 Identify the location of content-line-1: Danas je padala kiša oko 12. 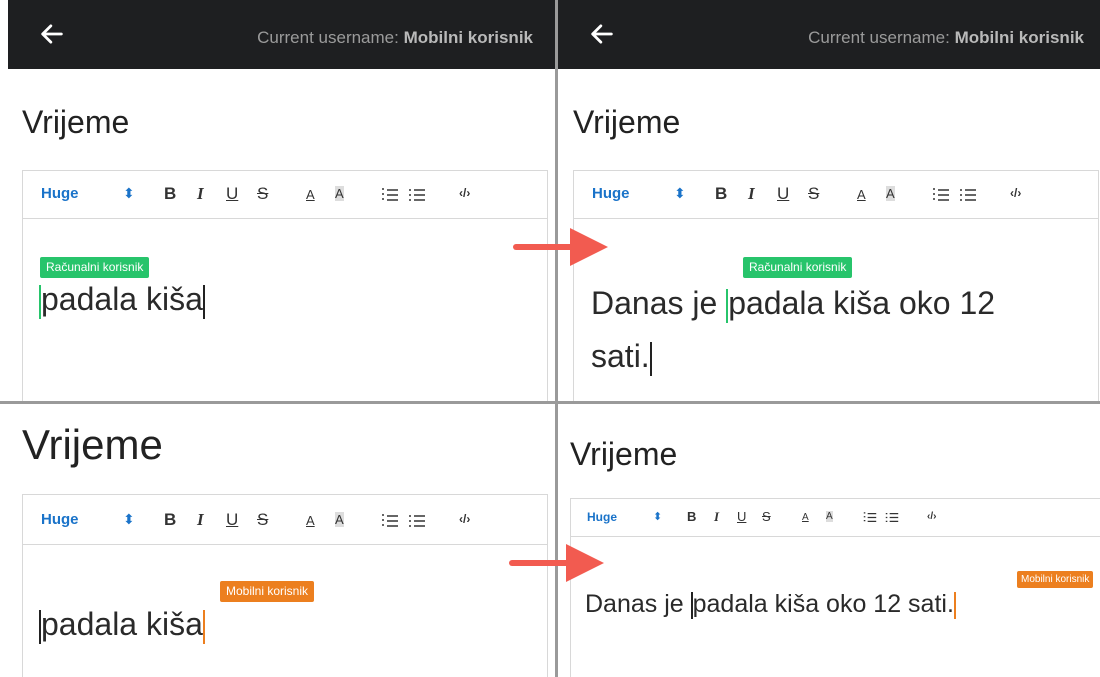
(793, 303).